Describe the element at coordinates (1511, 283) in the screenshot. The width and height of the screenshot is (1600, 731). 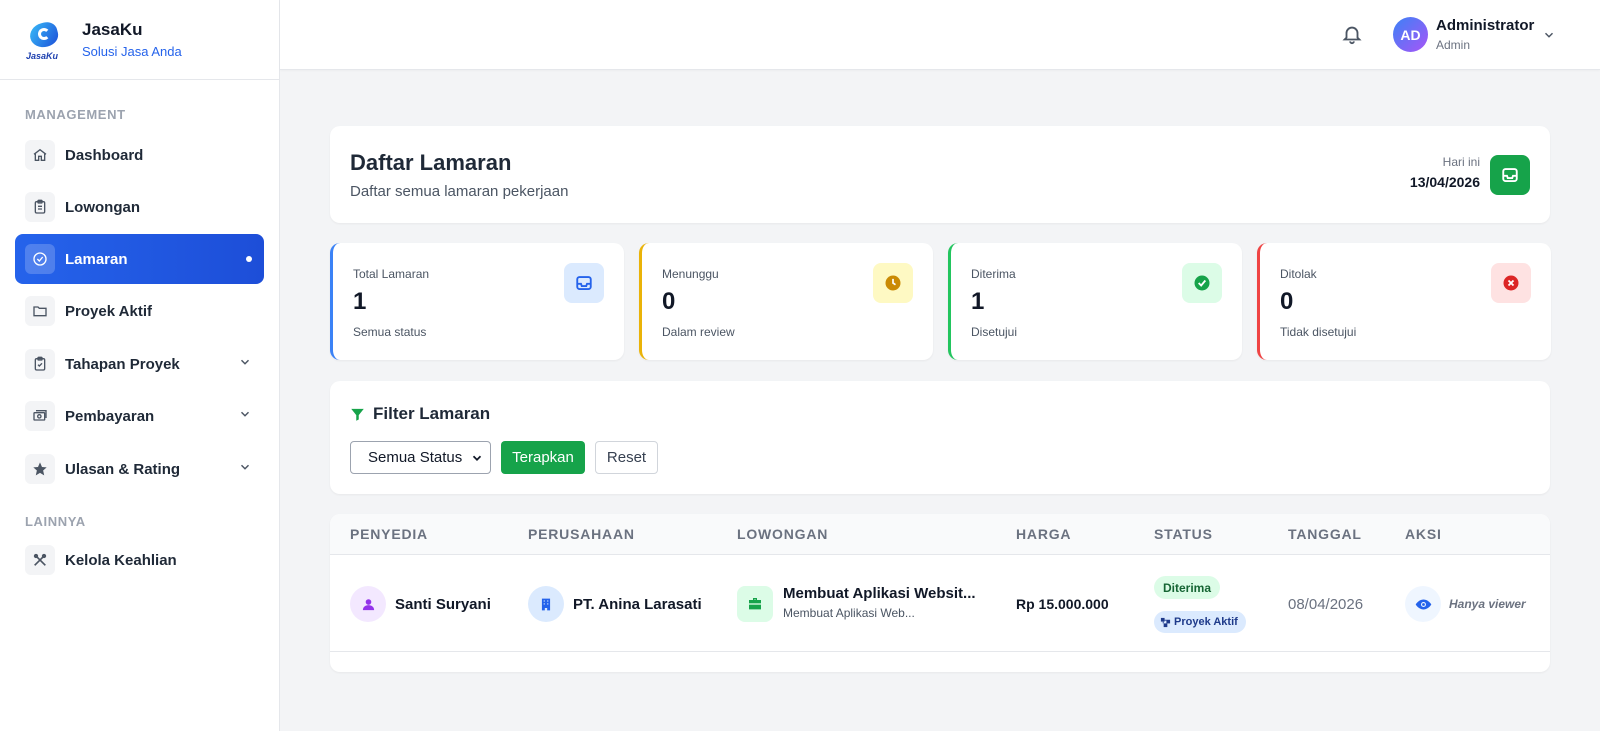
I see `x-circle-icon` at that location.